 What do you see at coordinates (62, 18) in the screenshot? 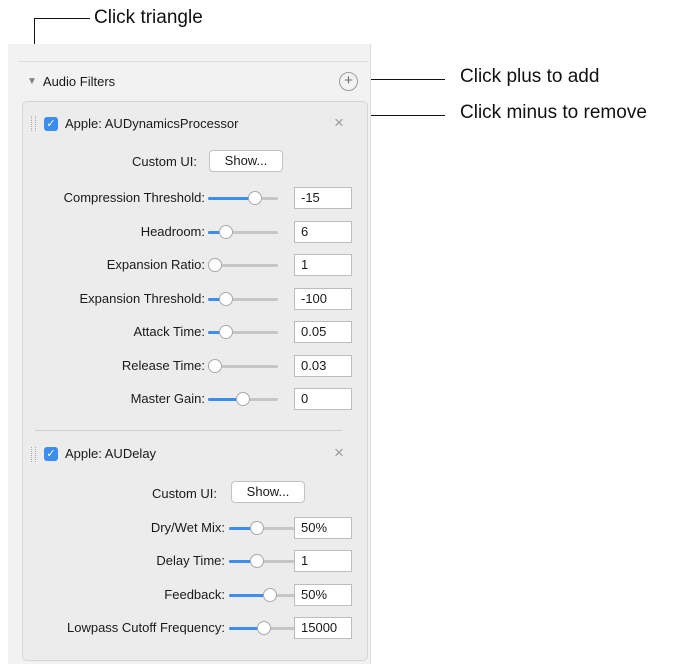
I see `callout-triangle-line-h` at bounding box center [62, 18].